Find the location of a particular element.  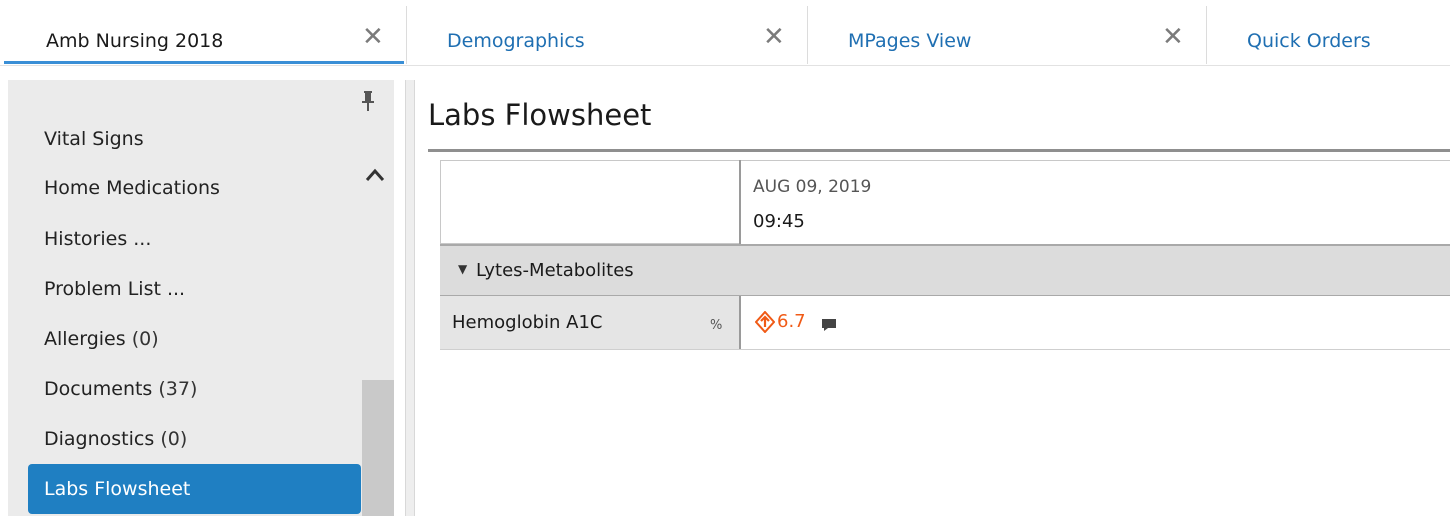

result-value: 6.7 is located at coordinates (791, 321).